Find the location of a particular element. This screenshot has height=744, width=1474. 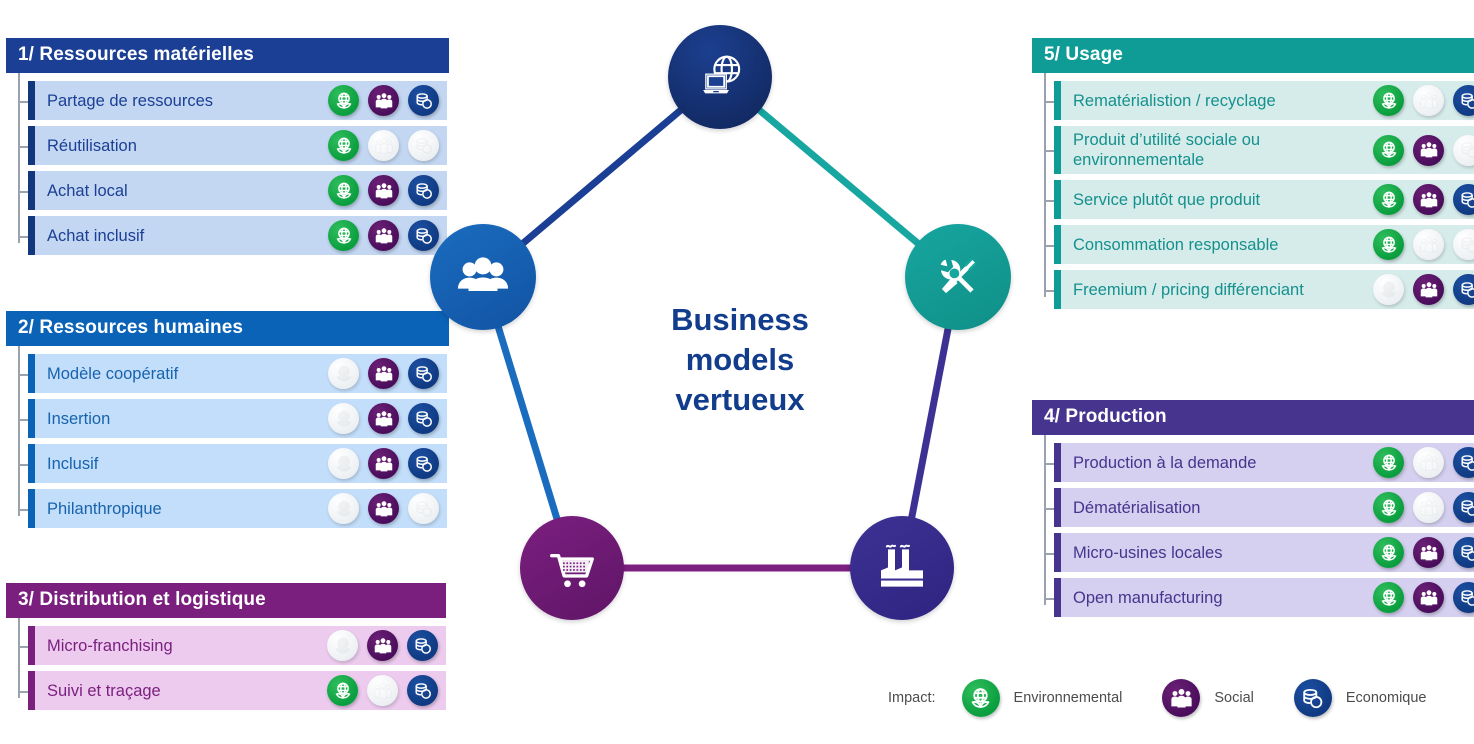

row-body: Consommation responsable is located at coordinates (1267, 244).